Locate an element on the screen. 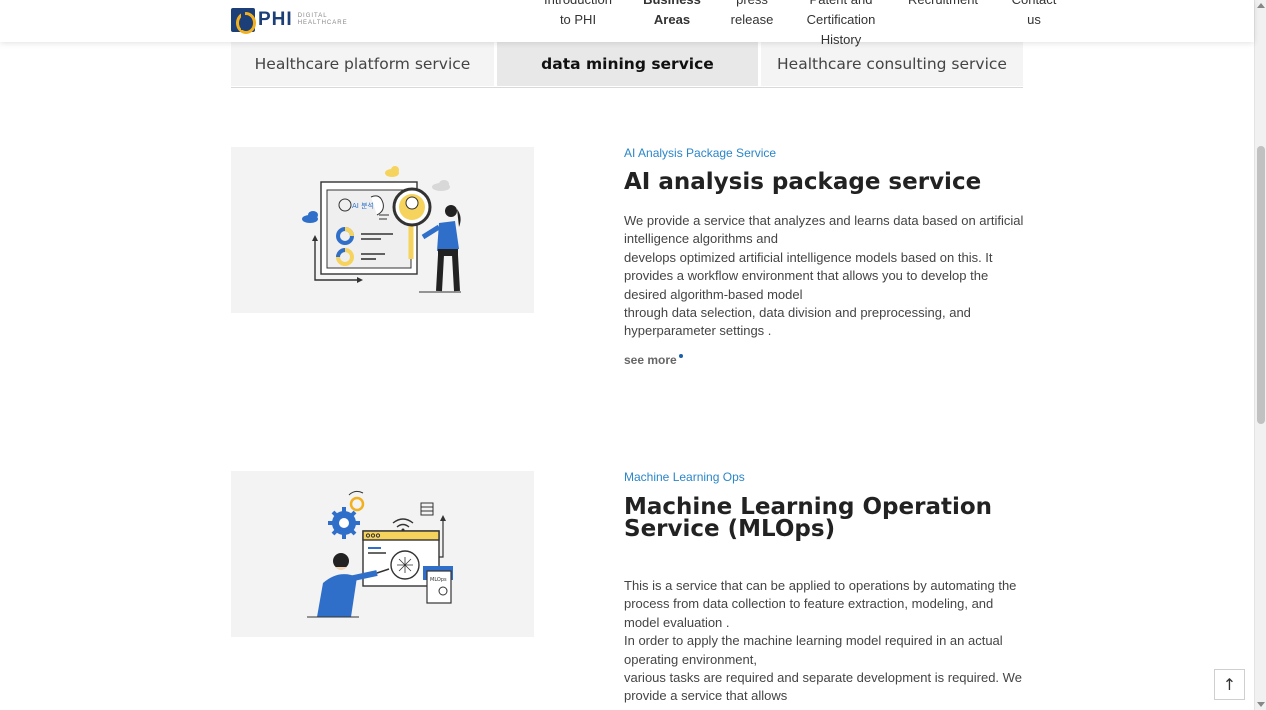 This screenshot has height=710, width=1266. scroll-to-top-button: ↑ is located at coordinates (1229, 684).